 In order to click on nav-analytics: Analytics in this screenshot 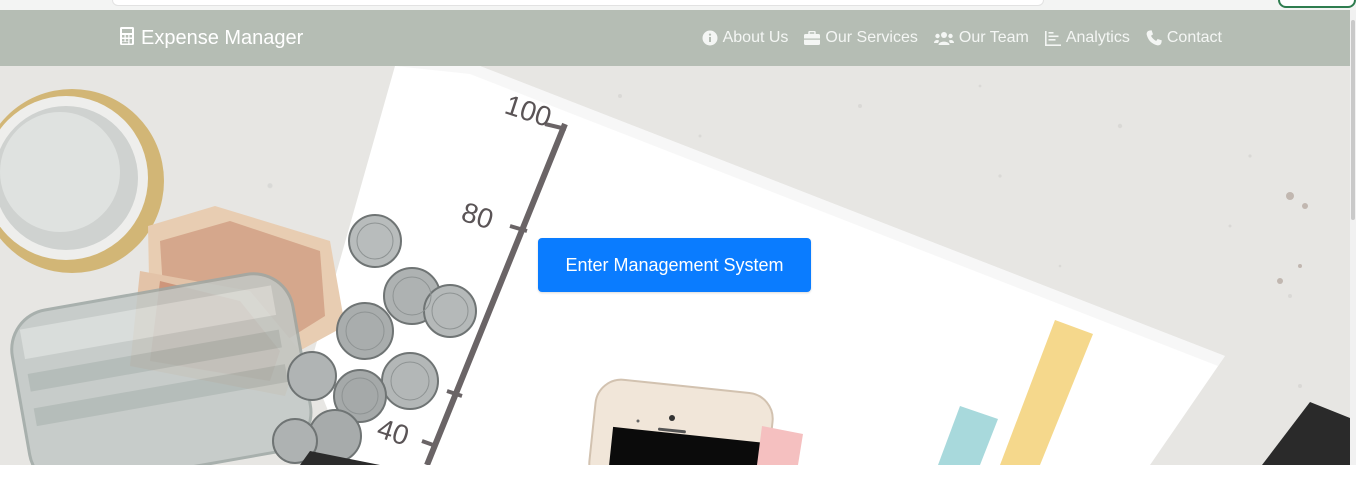, I will do `click(1087, 38)`.